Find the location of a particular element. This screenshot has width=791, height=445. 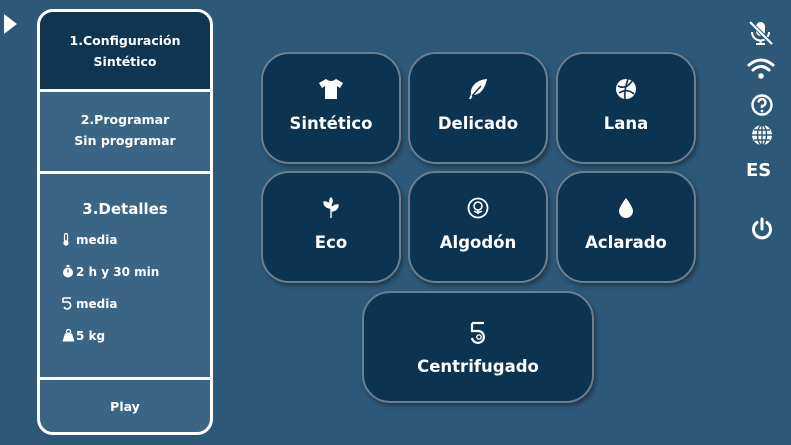

program-label: Sintético is located at coordinates (331, 123).